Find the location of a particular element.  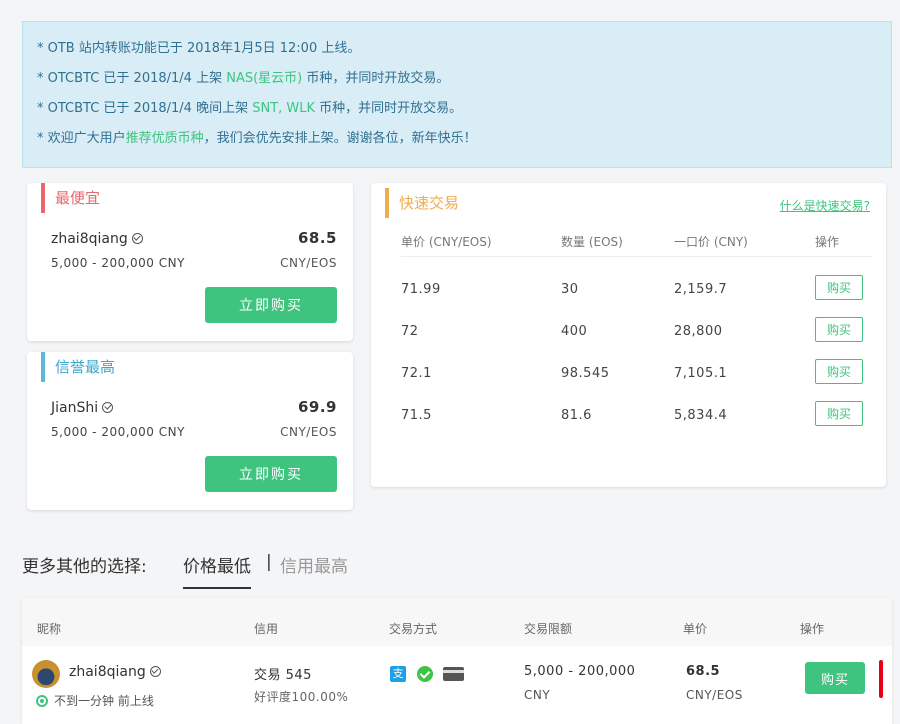

header-limit: 交易限额 is located at coordinates (548, 629).